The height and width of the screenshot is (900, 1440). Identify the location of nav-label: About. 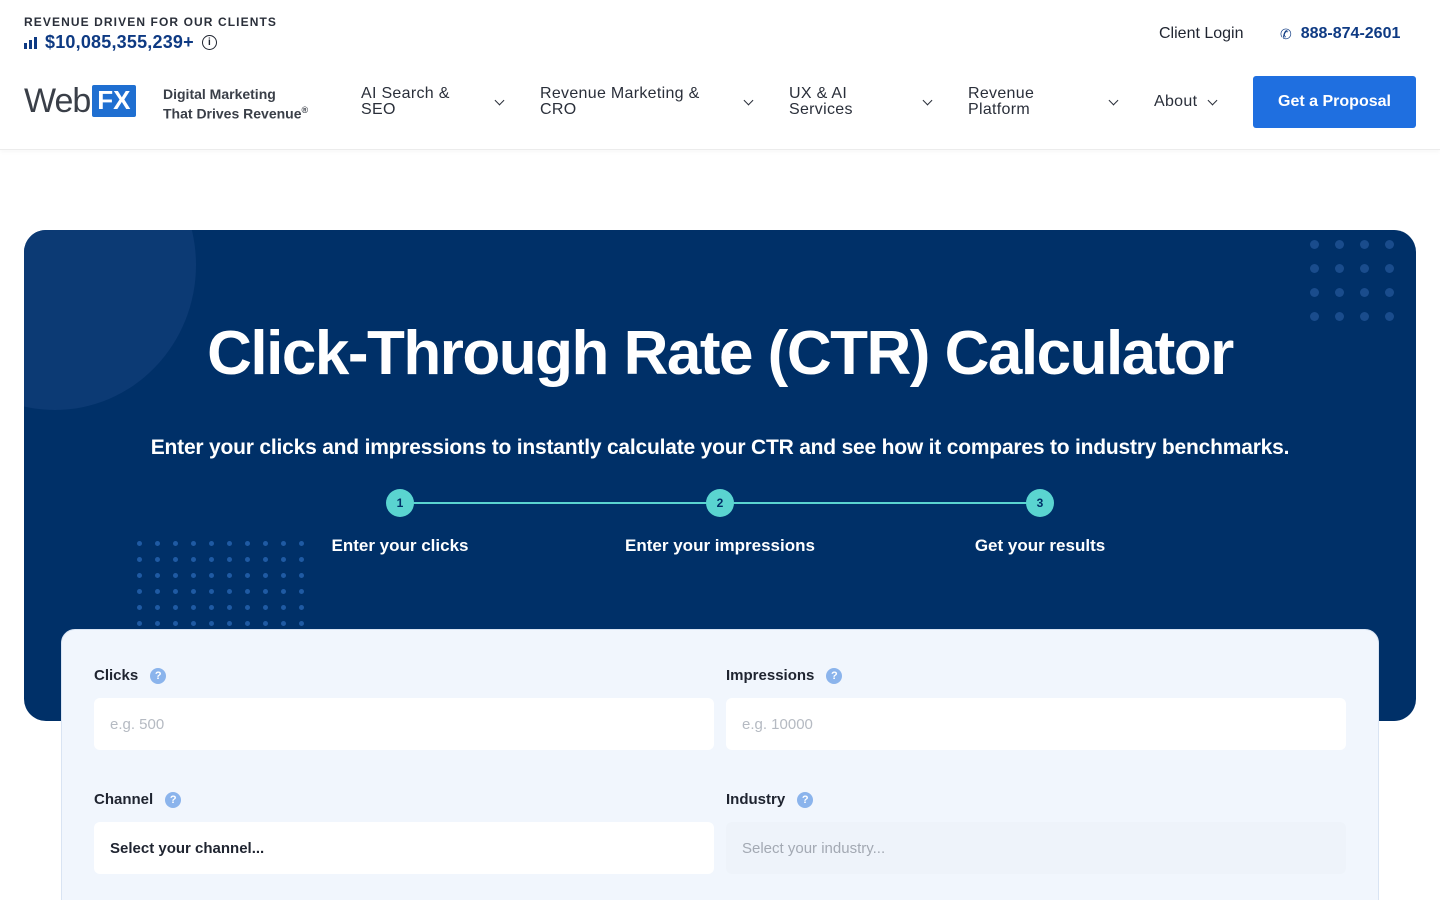
(1176, 101).